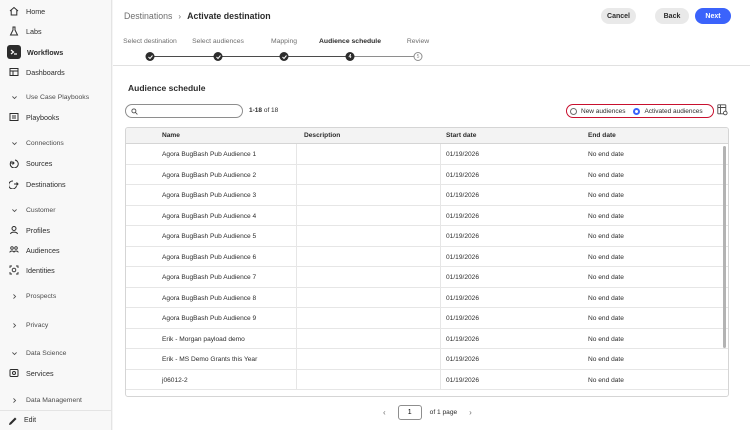 The width and height of the screenshot is (750, 430). Describe the element at coordinates (148, 16) in the screenshot. I see `breadcrumb-destinations: Destinations` at that location.